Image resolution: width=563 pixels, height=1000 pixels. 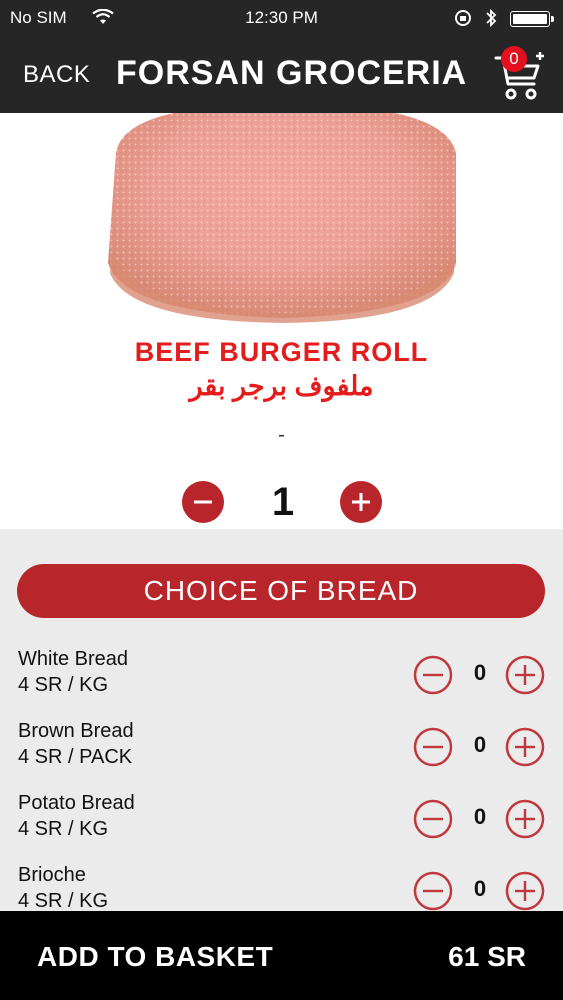 What do you see at coordinates (281, 678) in the screenshot?
I see `option-row-white-bread: White Bread 4 SR / KG 0` at bounding box center [281, 678].